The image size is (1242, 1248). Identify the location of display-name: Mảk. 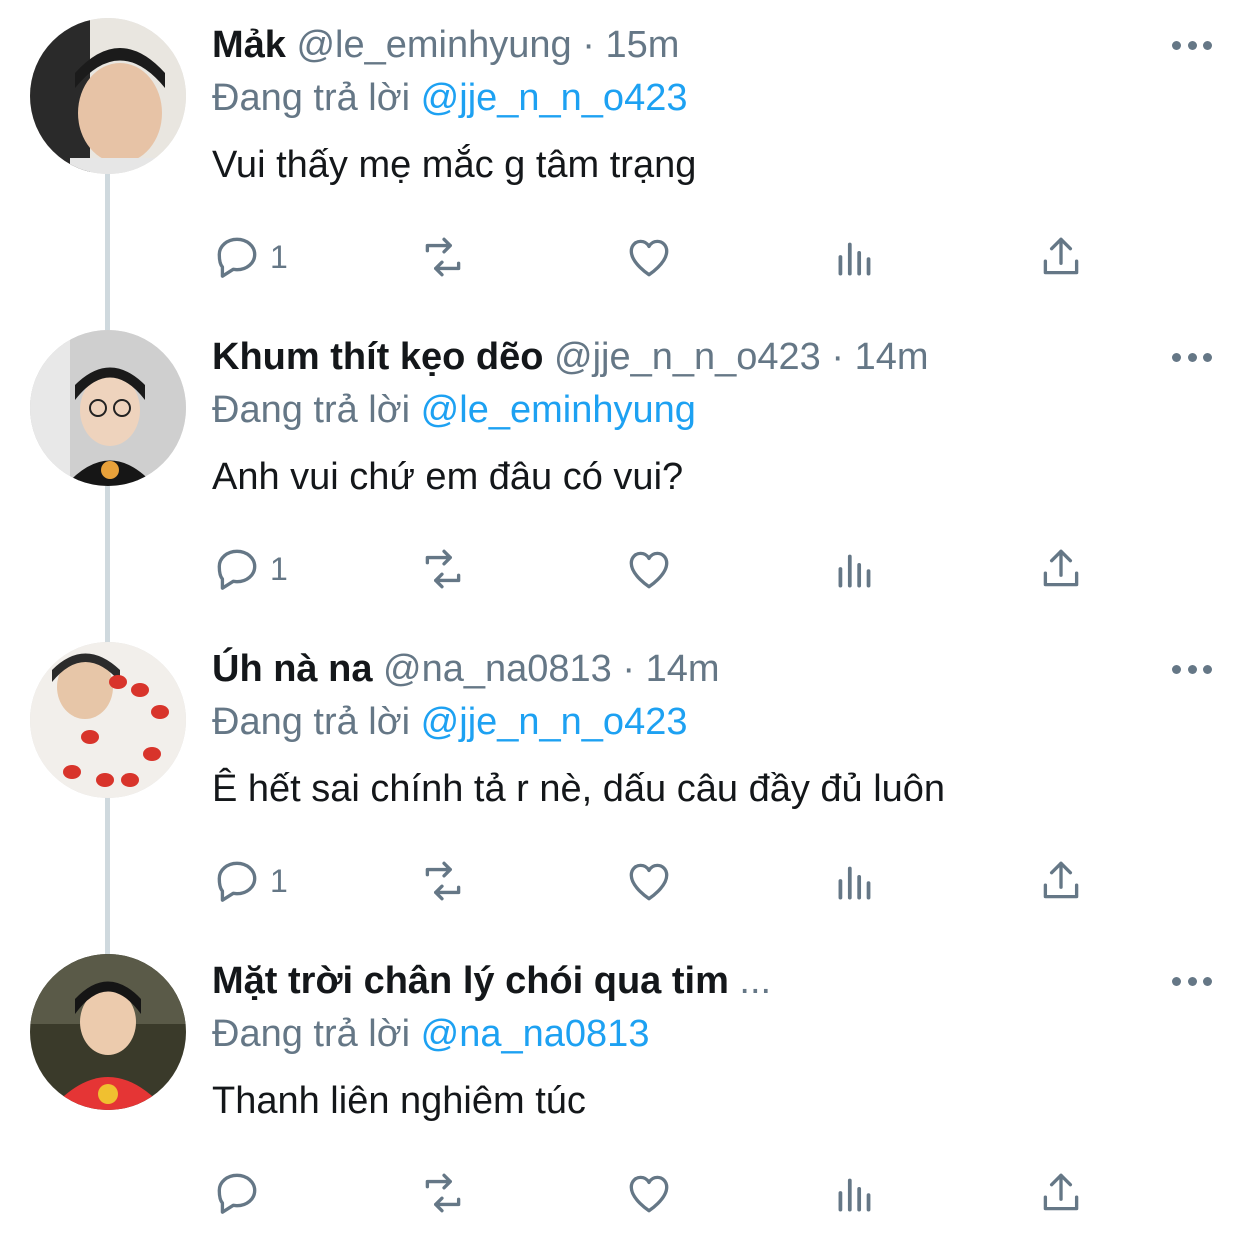
(249, 45).